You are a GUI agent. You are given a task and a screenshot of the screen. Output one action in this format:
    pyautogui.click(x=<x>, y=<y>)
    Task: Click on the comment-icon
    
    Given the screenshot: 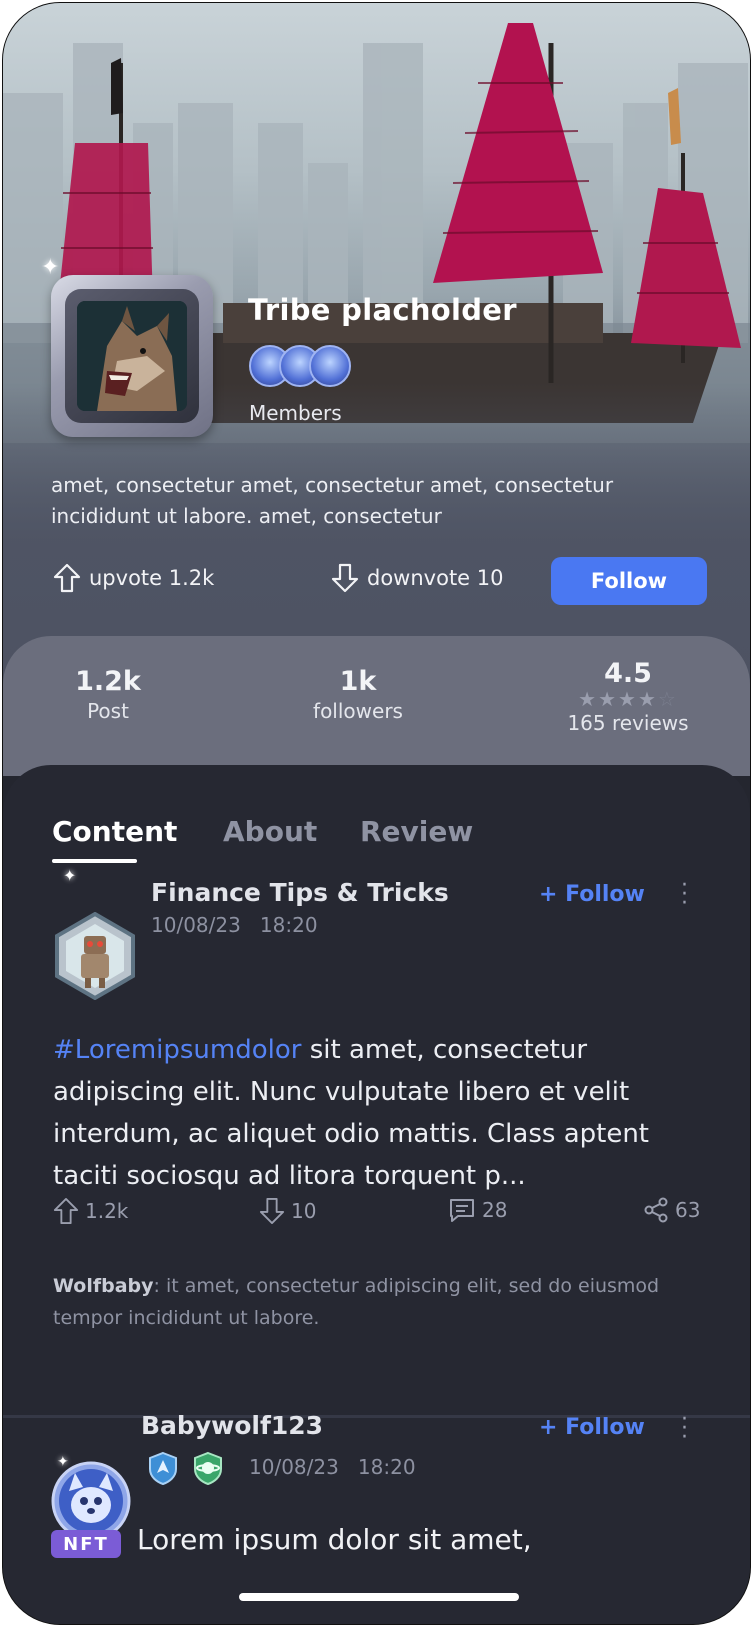 What is the action you would take?
    pyautogui.click(x=462, y=1210)
    